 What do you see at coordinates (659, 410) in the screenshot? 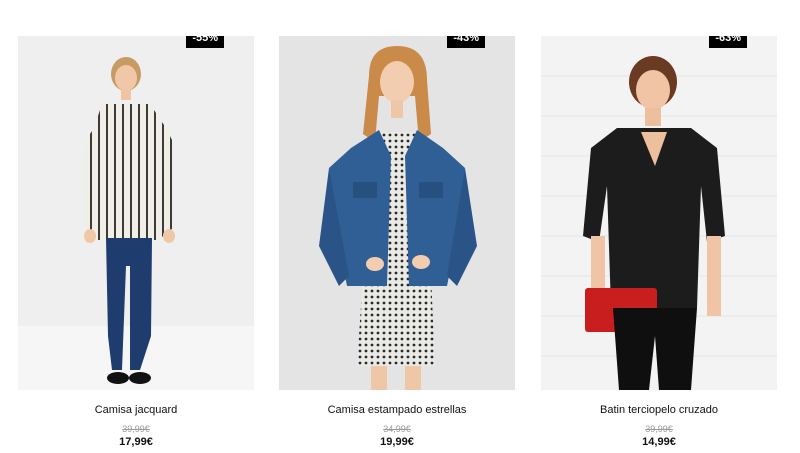
I see `product-name: Batin terciopelo cruzado` at bounding box center [659, 410].